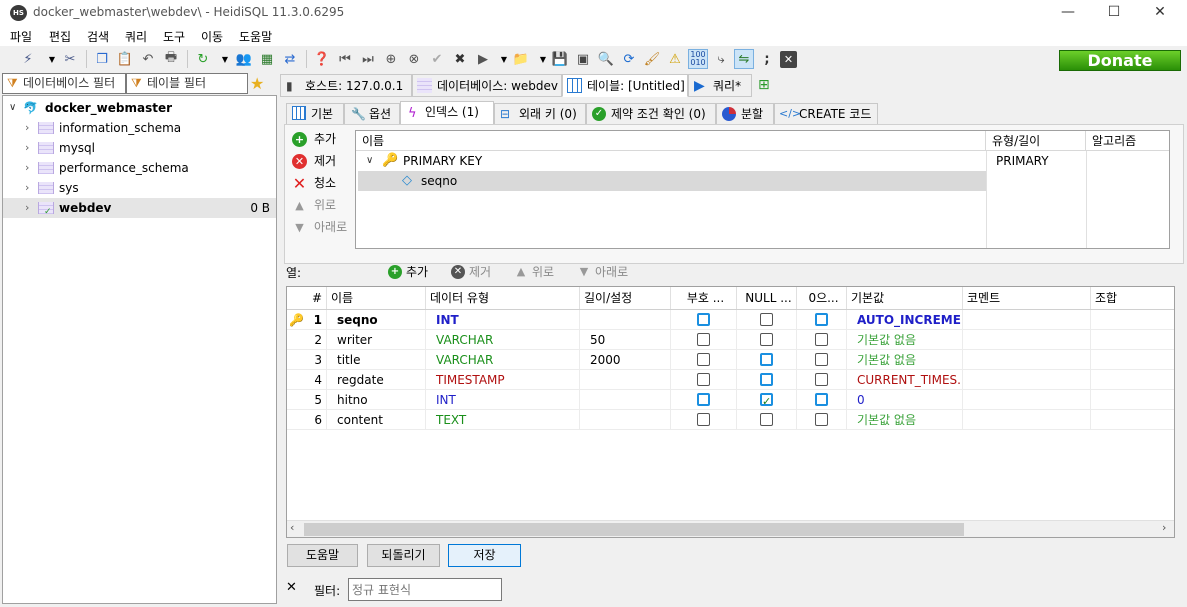  What do you see at coordinates (583, 59) in the screenshot?
I see `save-snippet-icon: ▣` at bounding box center [583, 59].